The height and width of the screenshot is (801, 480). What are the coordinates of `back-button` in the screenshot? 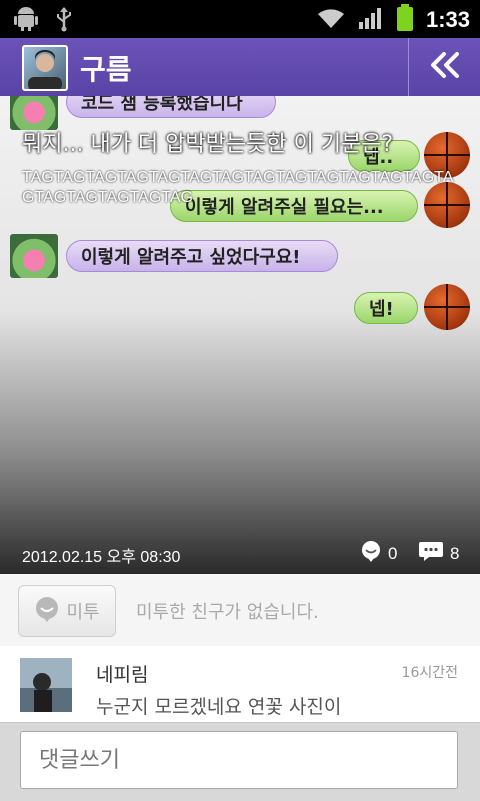 It's located at (445, 67).